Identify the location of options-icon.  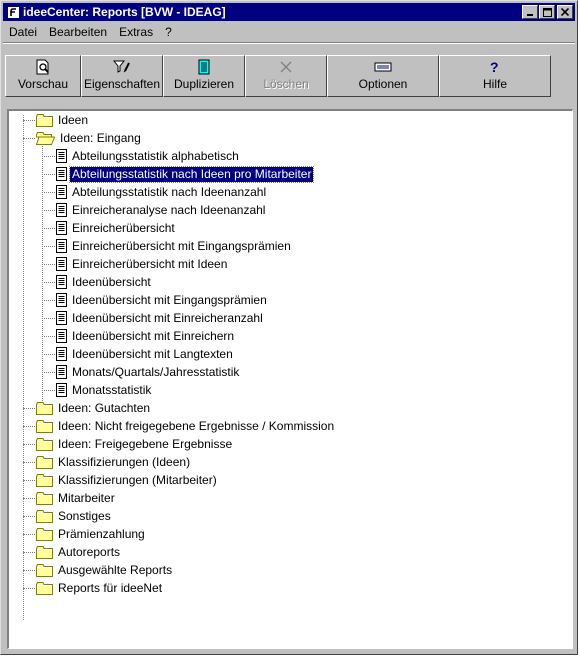
(383, 67).